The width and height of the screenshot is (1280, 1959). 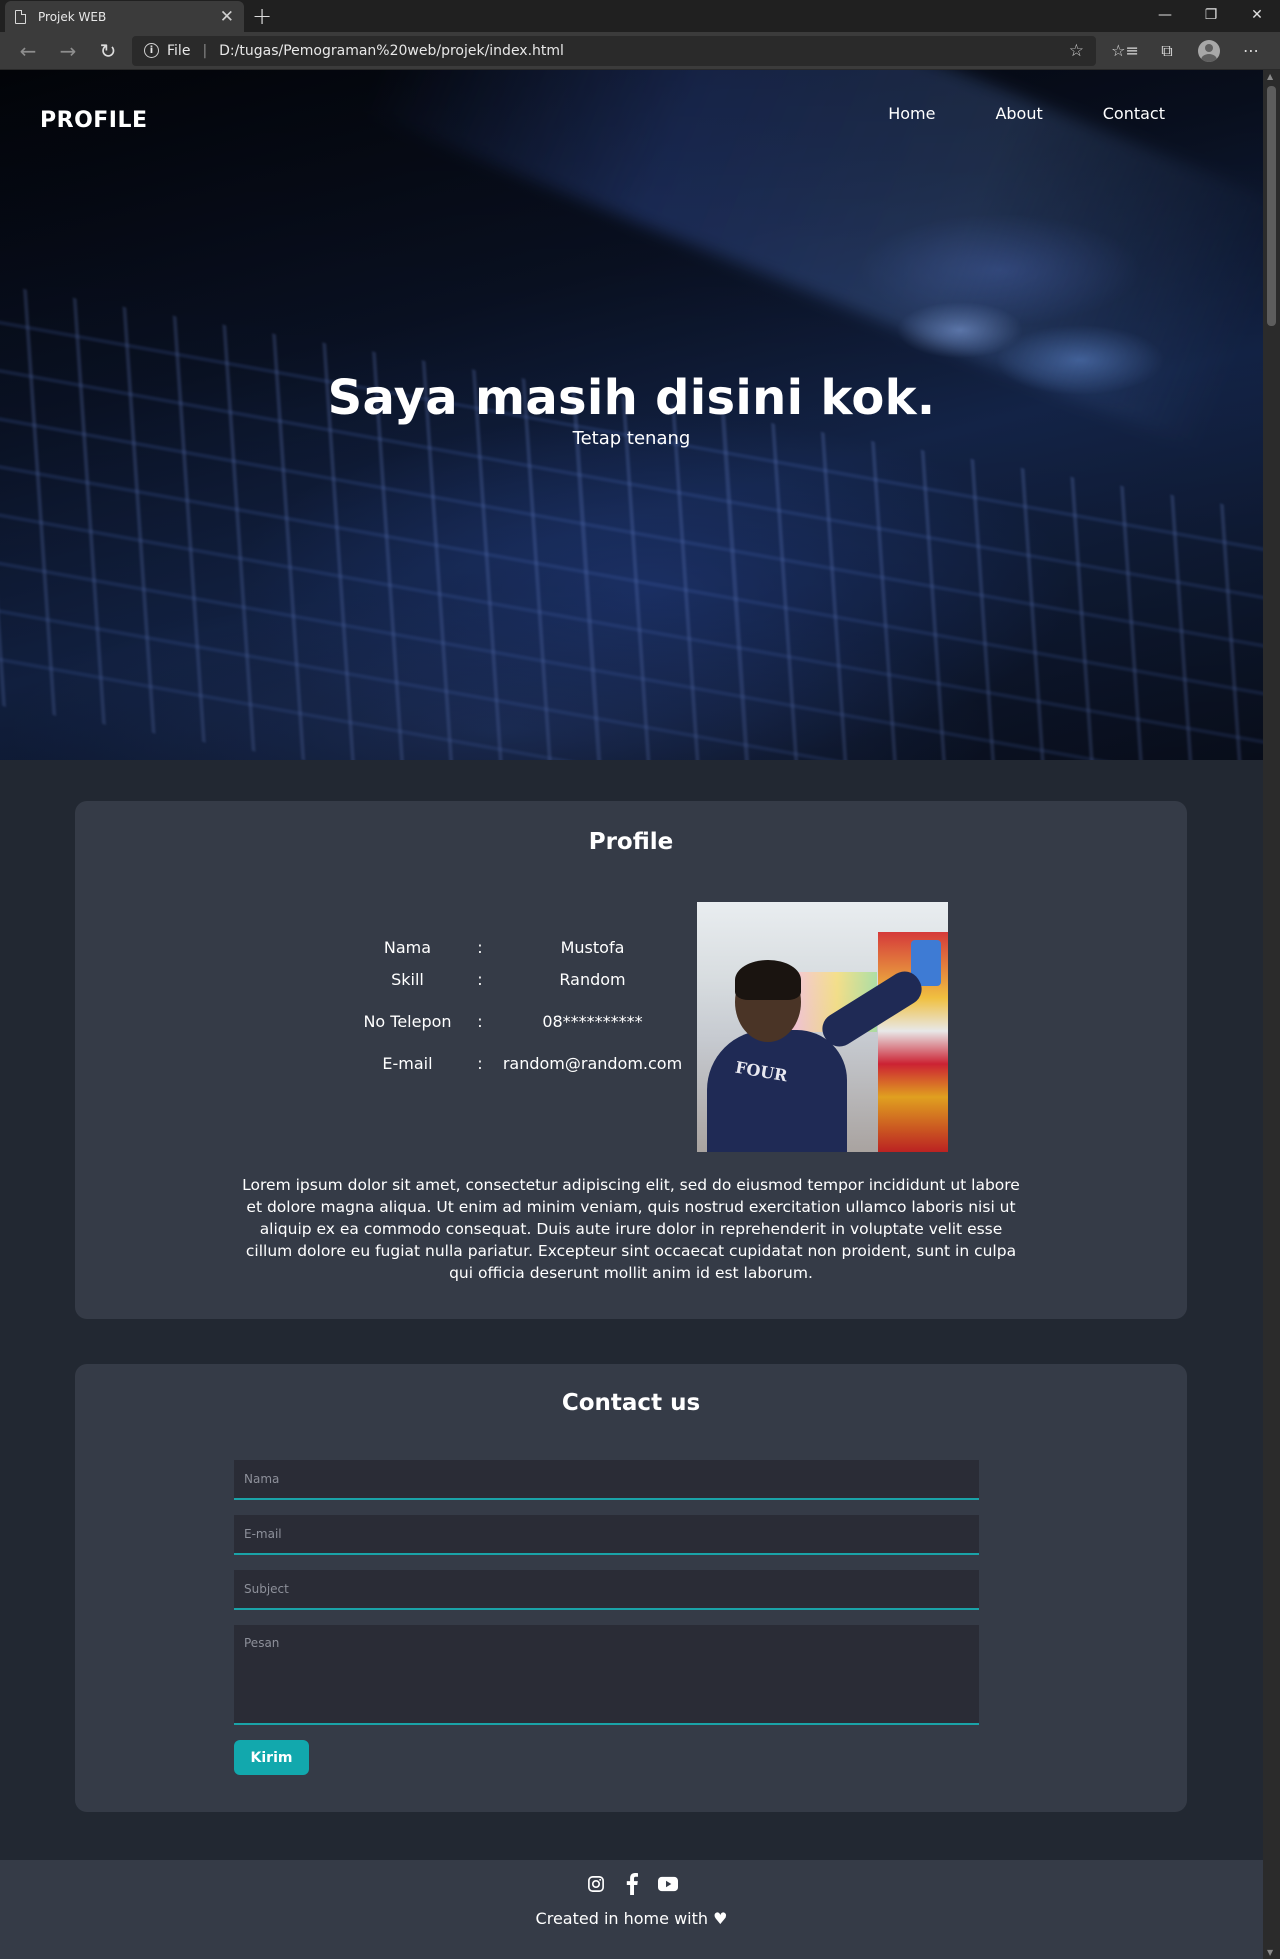 I want to click on tab-close-icon: ✕, so click(x=227, y=17).